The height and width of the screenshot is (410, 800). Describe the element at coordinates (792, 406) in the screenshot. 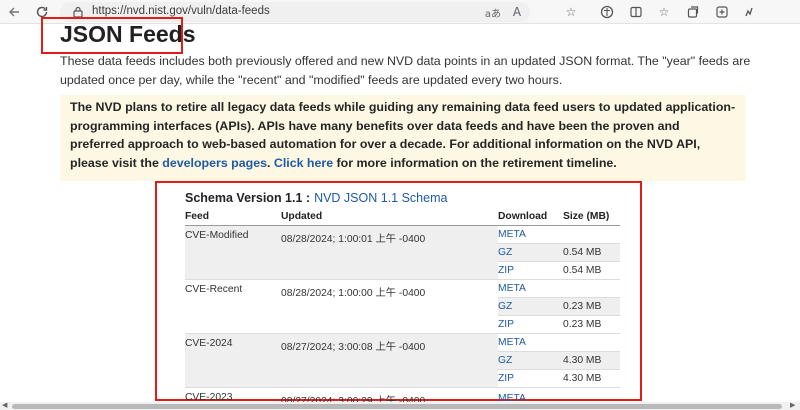

I see `scroll-right-icon: ▶` at that location.